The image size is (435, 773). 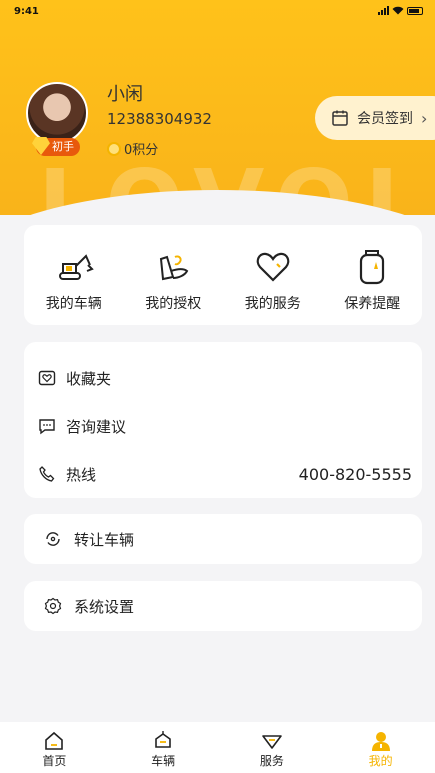 I want to click on user-name: 小闲, so click(x=125, y=94).